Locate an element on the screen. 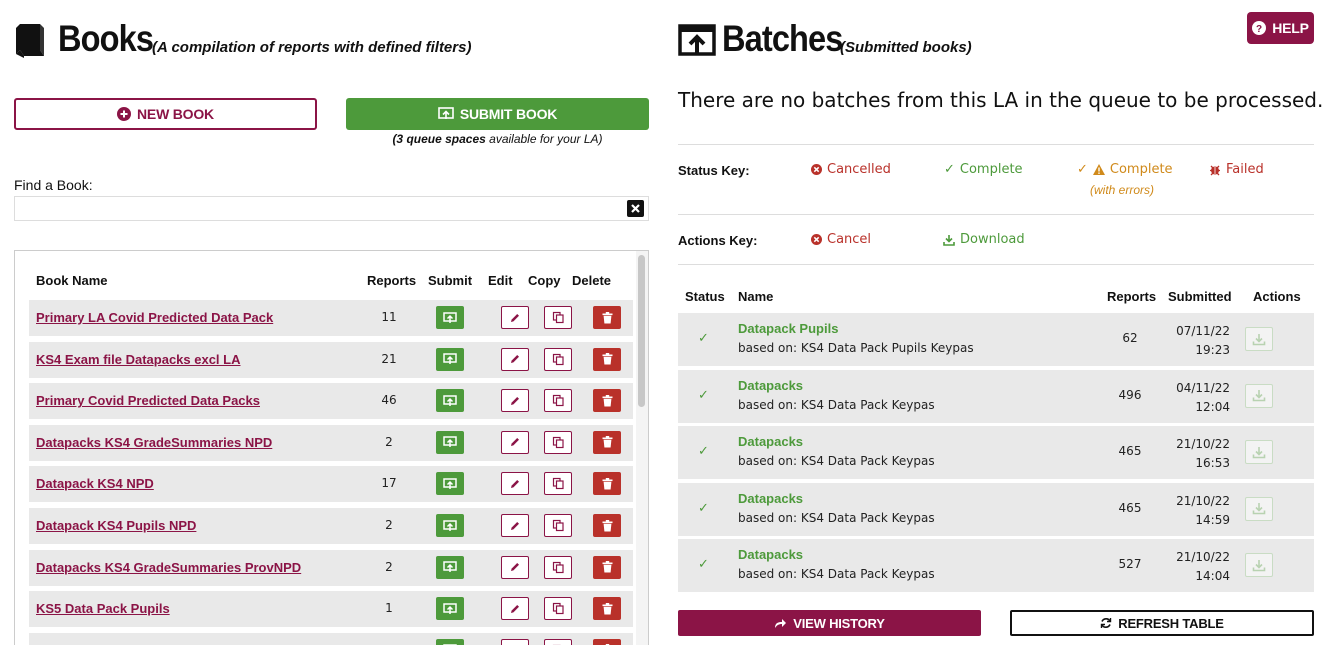 The image size is (1323, 645). table-row: Datapacks KS4 GradeSummaries NPD 2 is located at coordinates (331, 442).